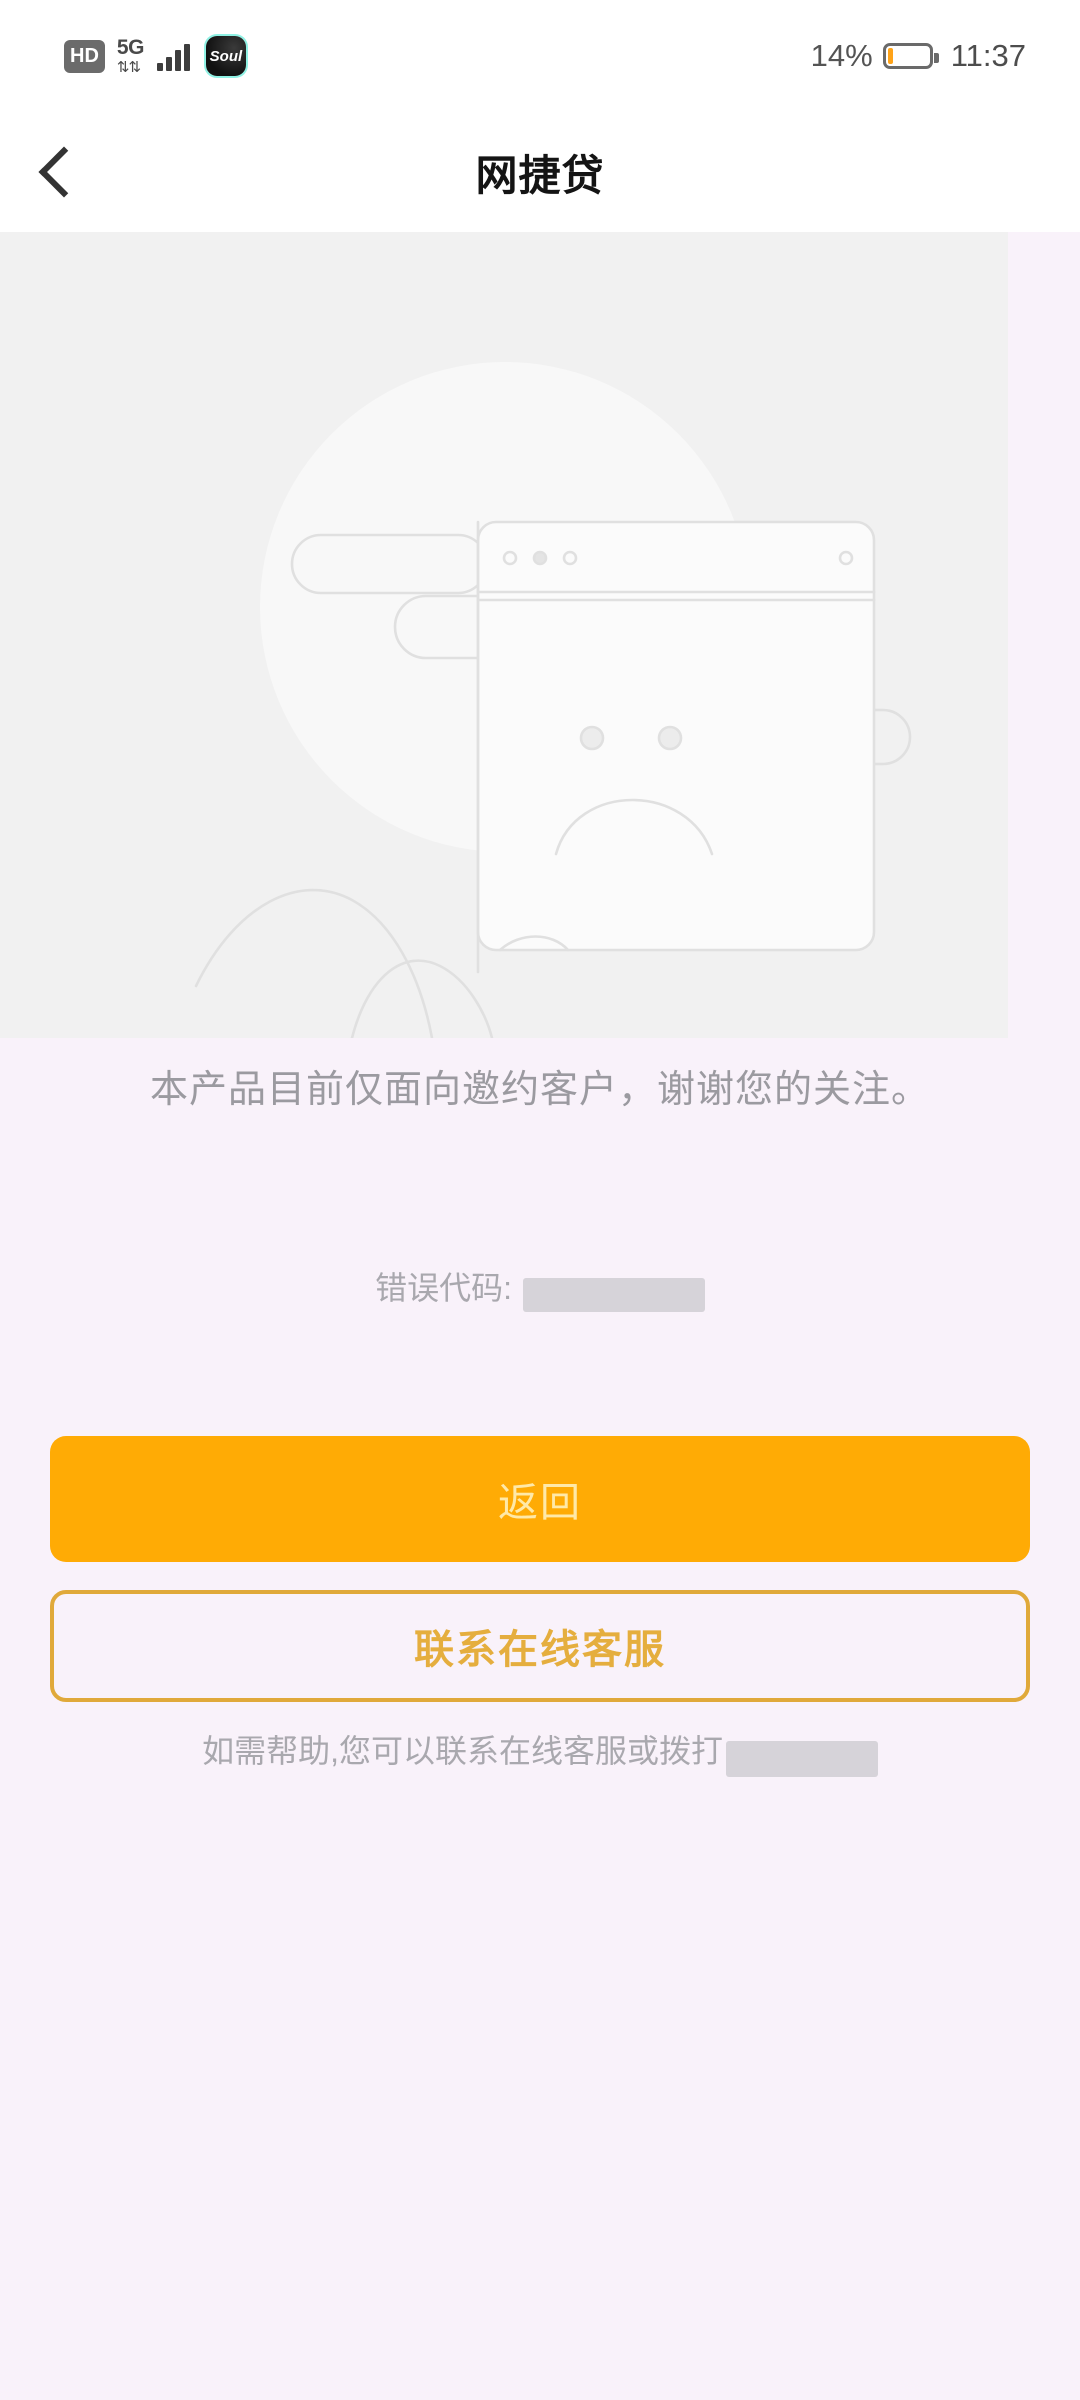  I want to click on status-bar-right: 14% 11:37, so click(918, 56).